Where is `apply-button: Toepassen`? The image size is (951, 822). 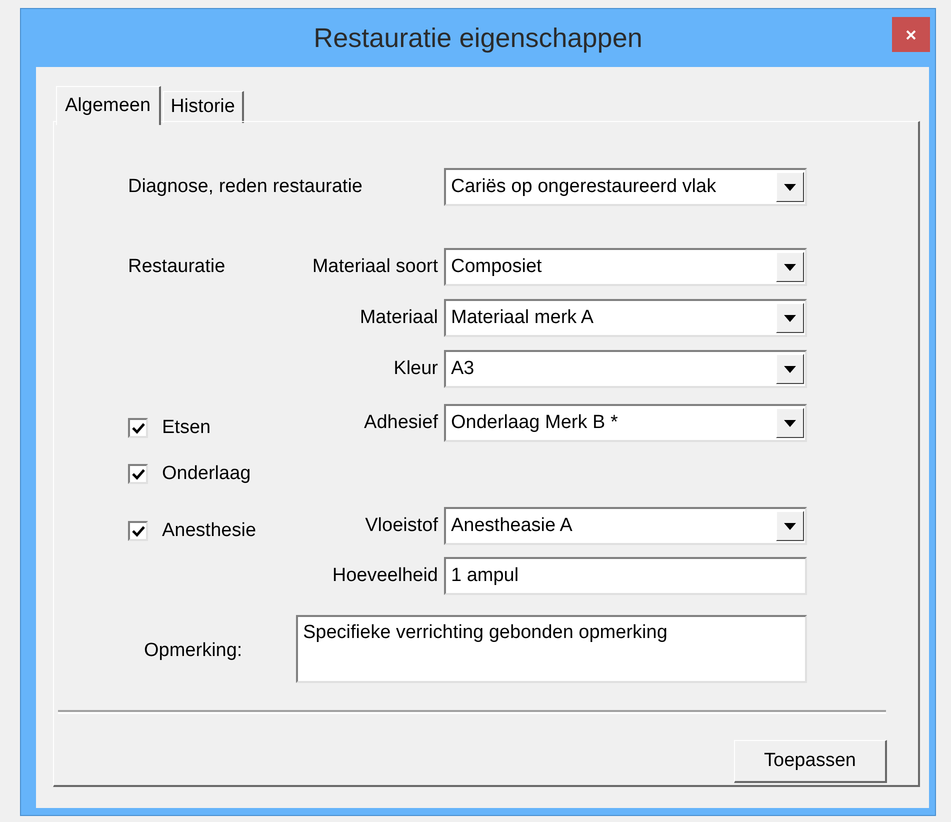 apply-button: Toepassen is located at coordinates (810, 761).